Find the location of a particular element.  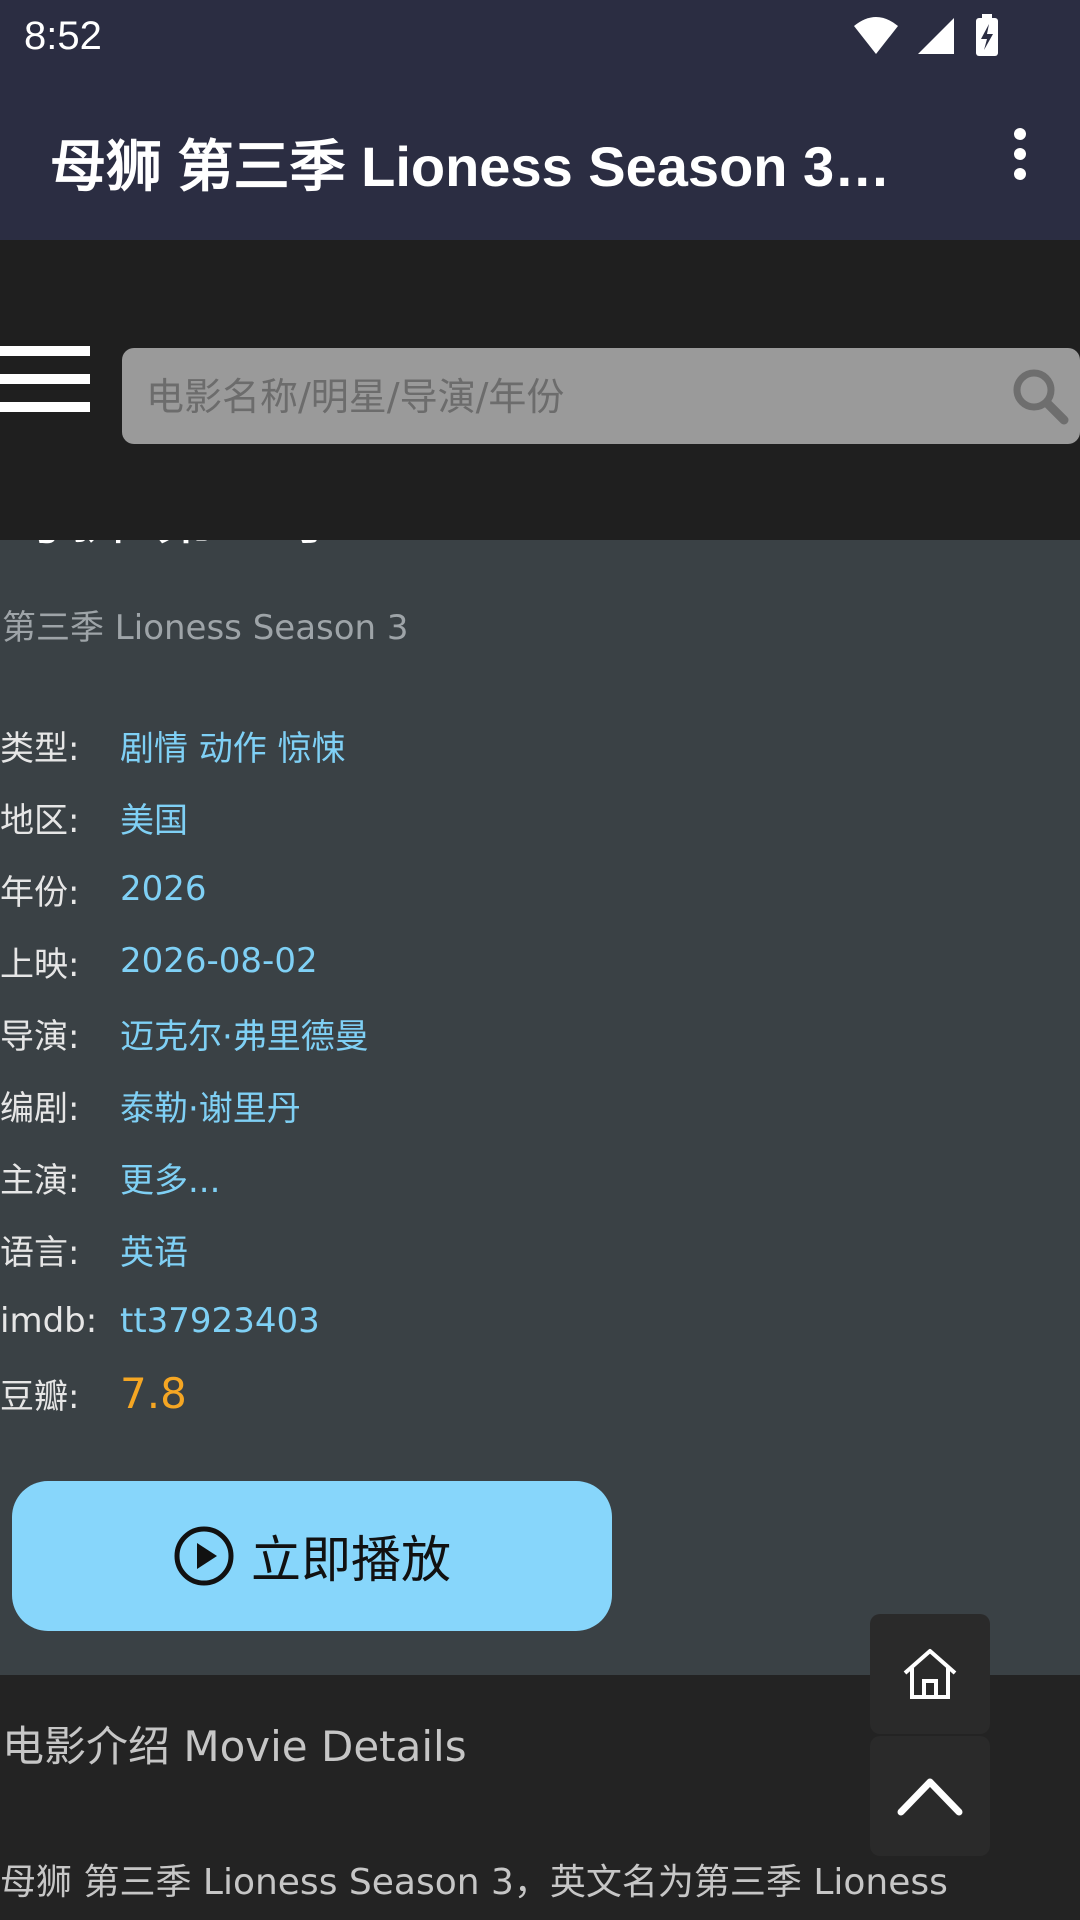

info-value-director: 迈克尔·弗里德曼 is located at coordinates (244, 1033).